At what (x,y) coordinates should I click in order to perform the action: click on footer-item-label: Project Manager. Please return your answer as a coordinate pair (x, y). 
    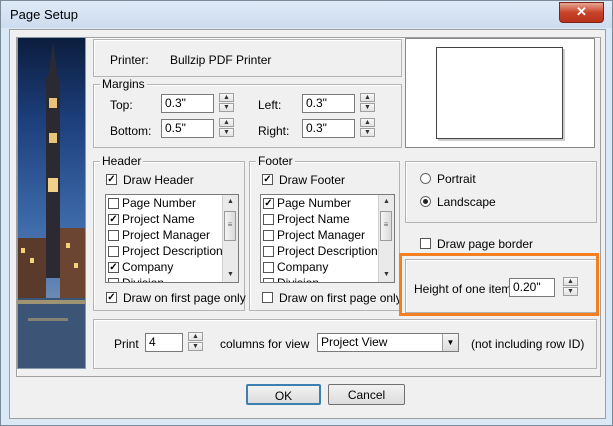
    Looking at the image, I should click on (321, 235).